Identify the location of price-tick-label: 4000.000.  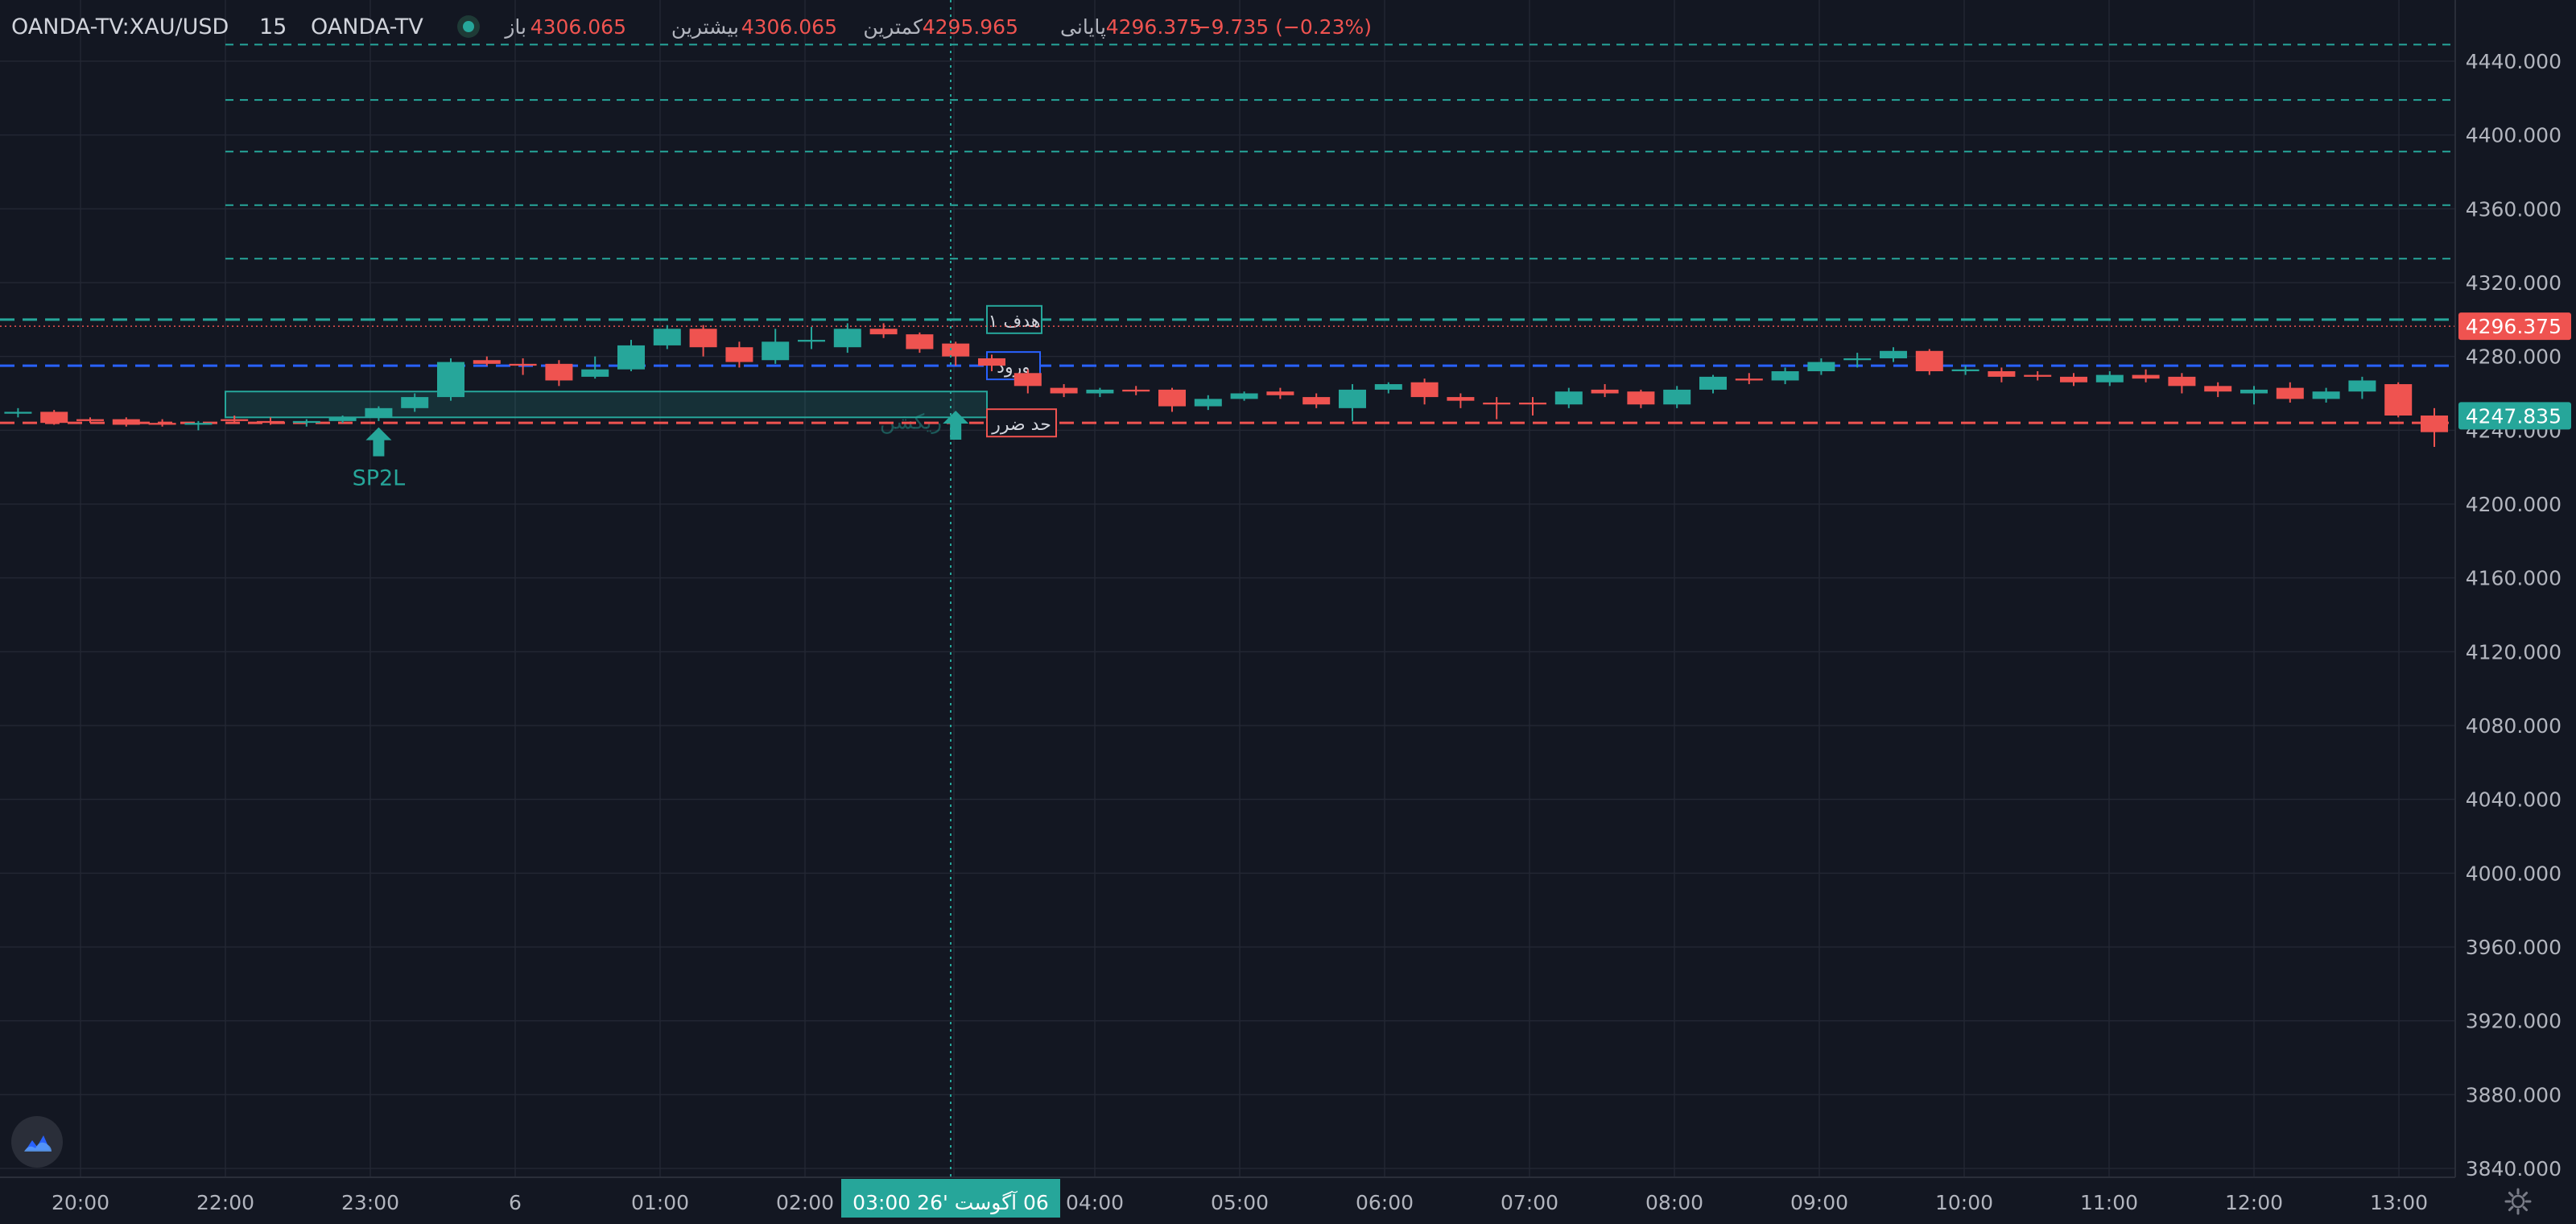
(2514, 873).